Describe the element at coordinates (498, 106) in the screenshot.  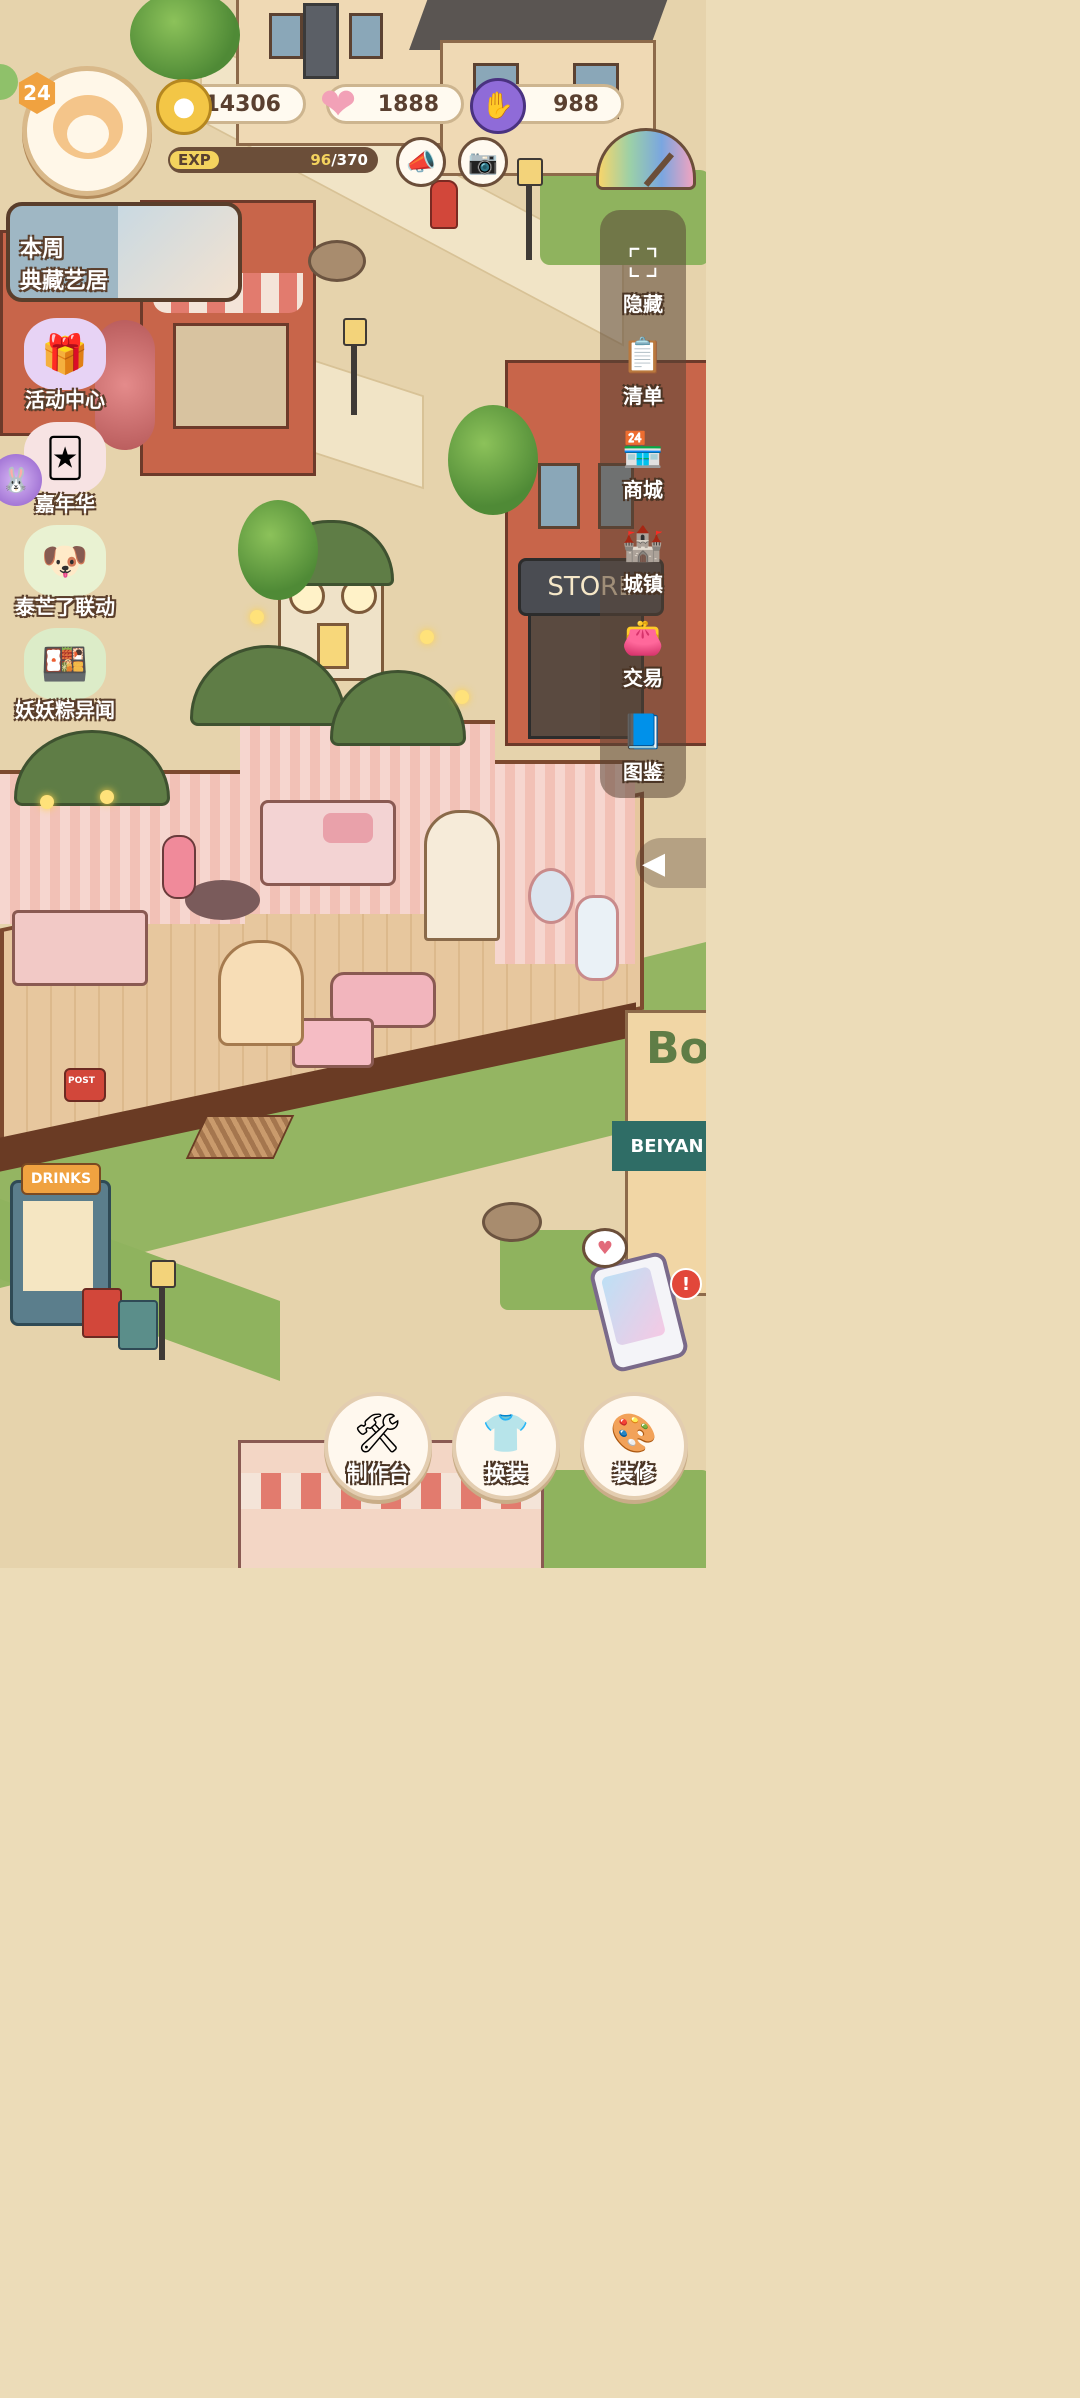
I see `glove-icon: ✋` at that location.